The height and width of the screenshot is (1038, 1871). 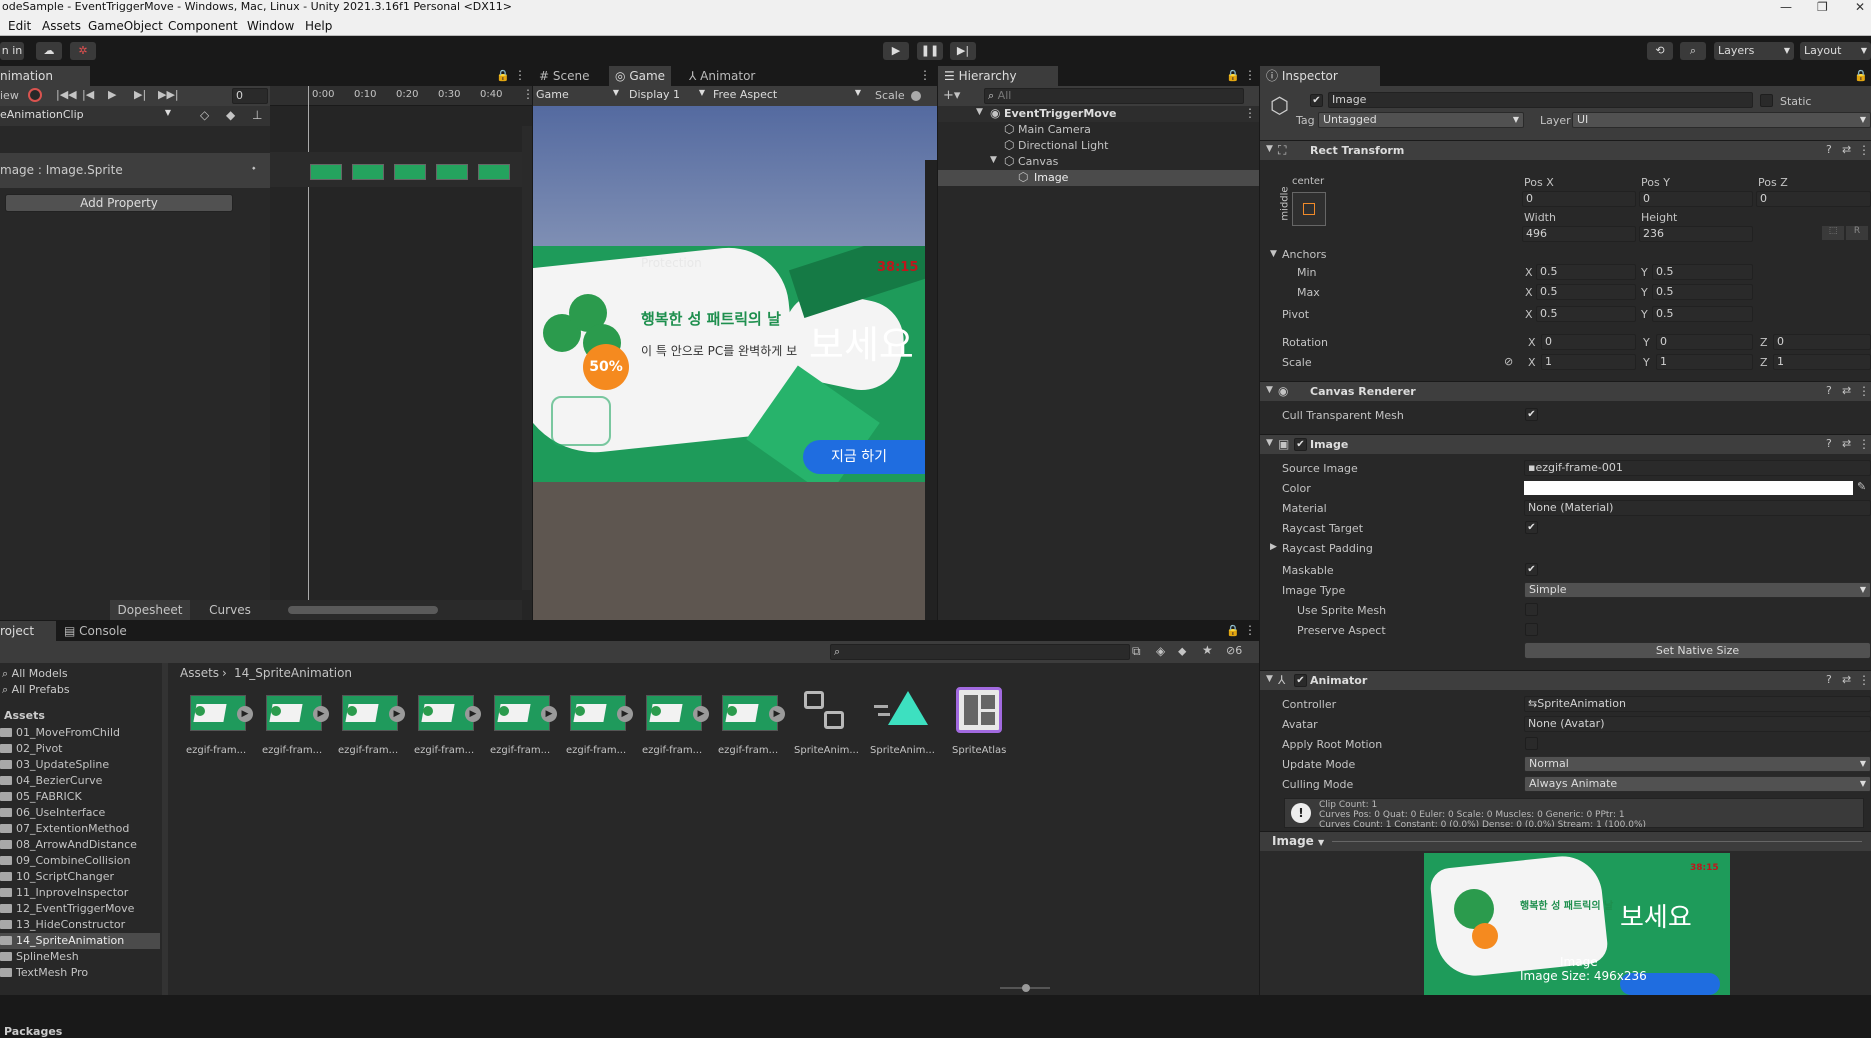 What do you see at coordinates (1697, 508) in the screenshot?
I see `material-field: None (Material)` at bounding box center [1697, 508].